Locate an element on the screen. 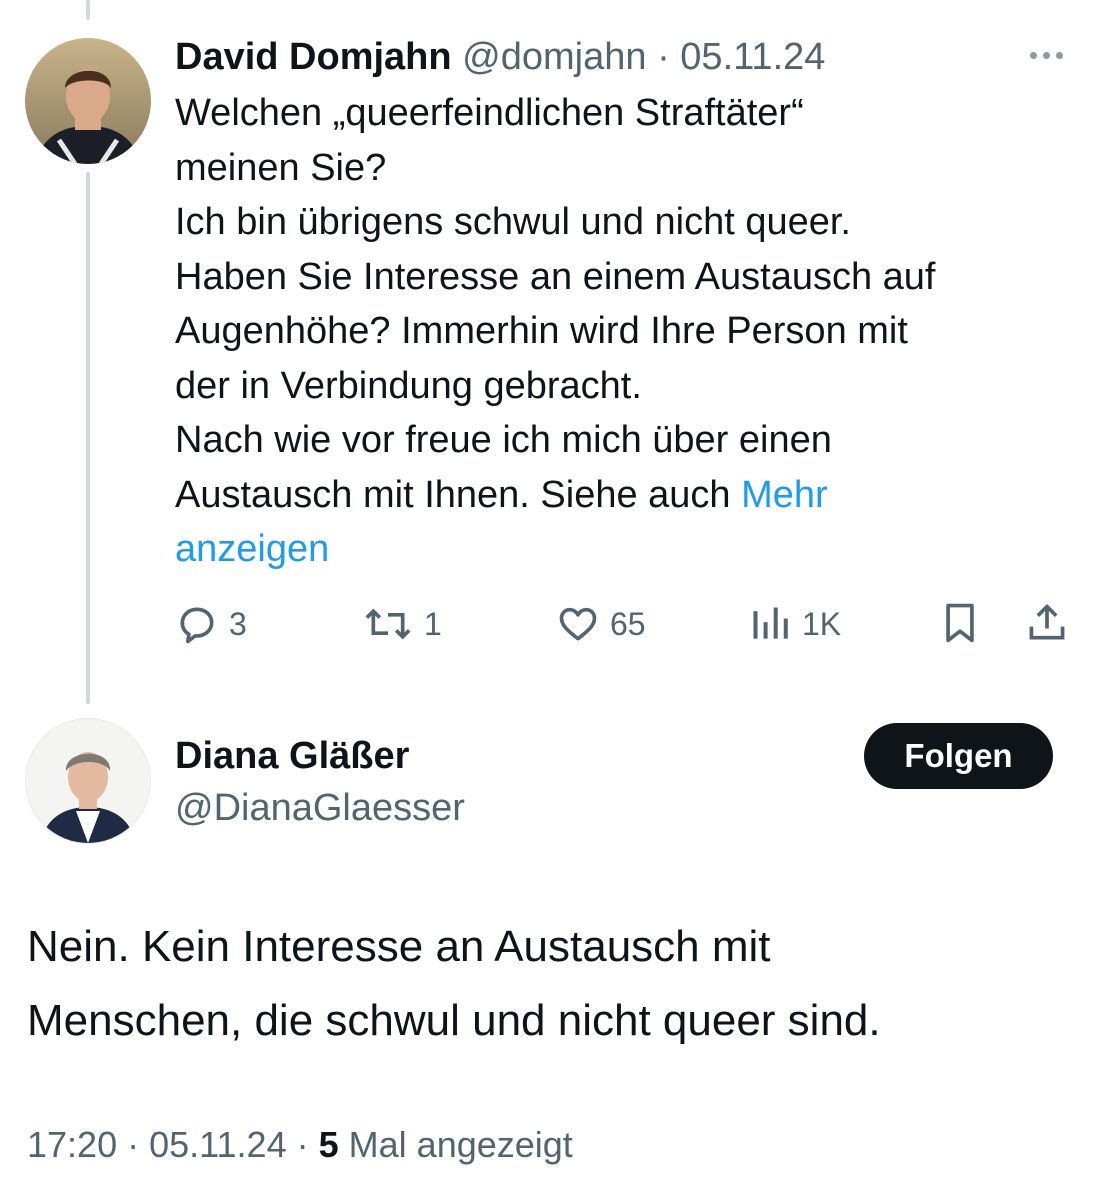  tweet-meta: 17:20 · 05.11.24 · 5 Mal angezeigt is located at coordinates (300, 1145).